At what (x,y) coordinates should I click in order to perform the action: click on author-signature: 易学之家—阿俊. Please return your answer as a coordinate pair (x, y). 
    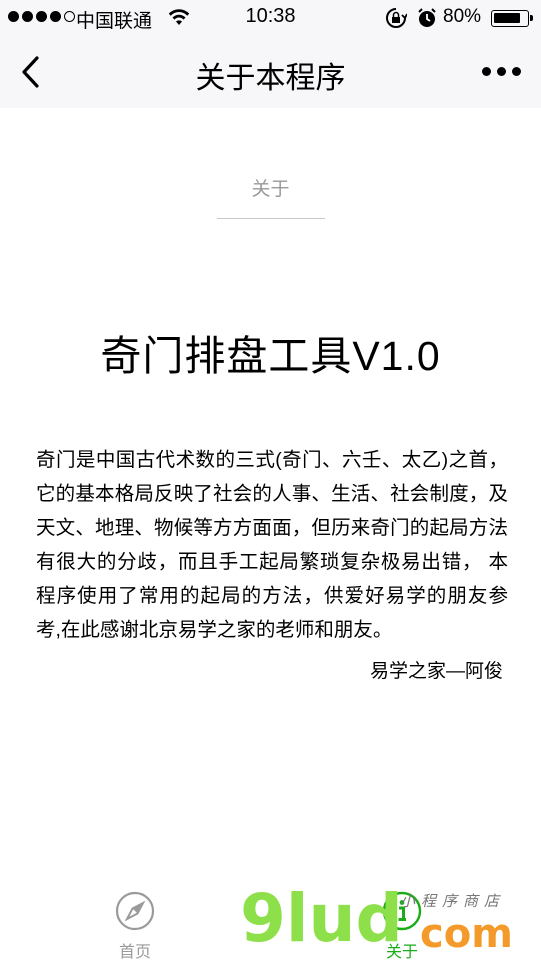
    Looking at the image, I should click on (436, 671).